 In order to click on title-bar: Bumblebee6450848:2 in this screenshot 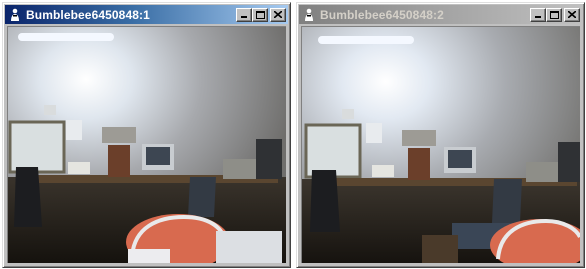, I will do `click(440, 14)`.